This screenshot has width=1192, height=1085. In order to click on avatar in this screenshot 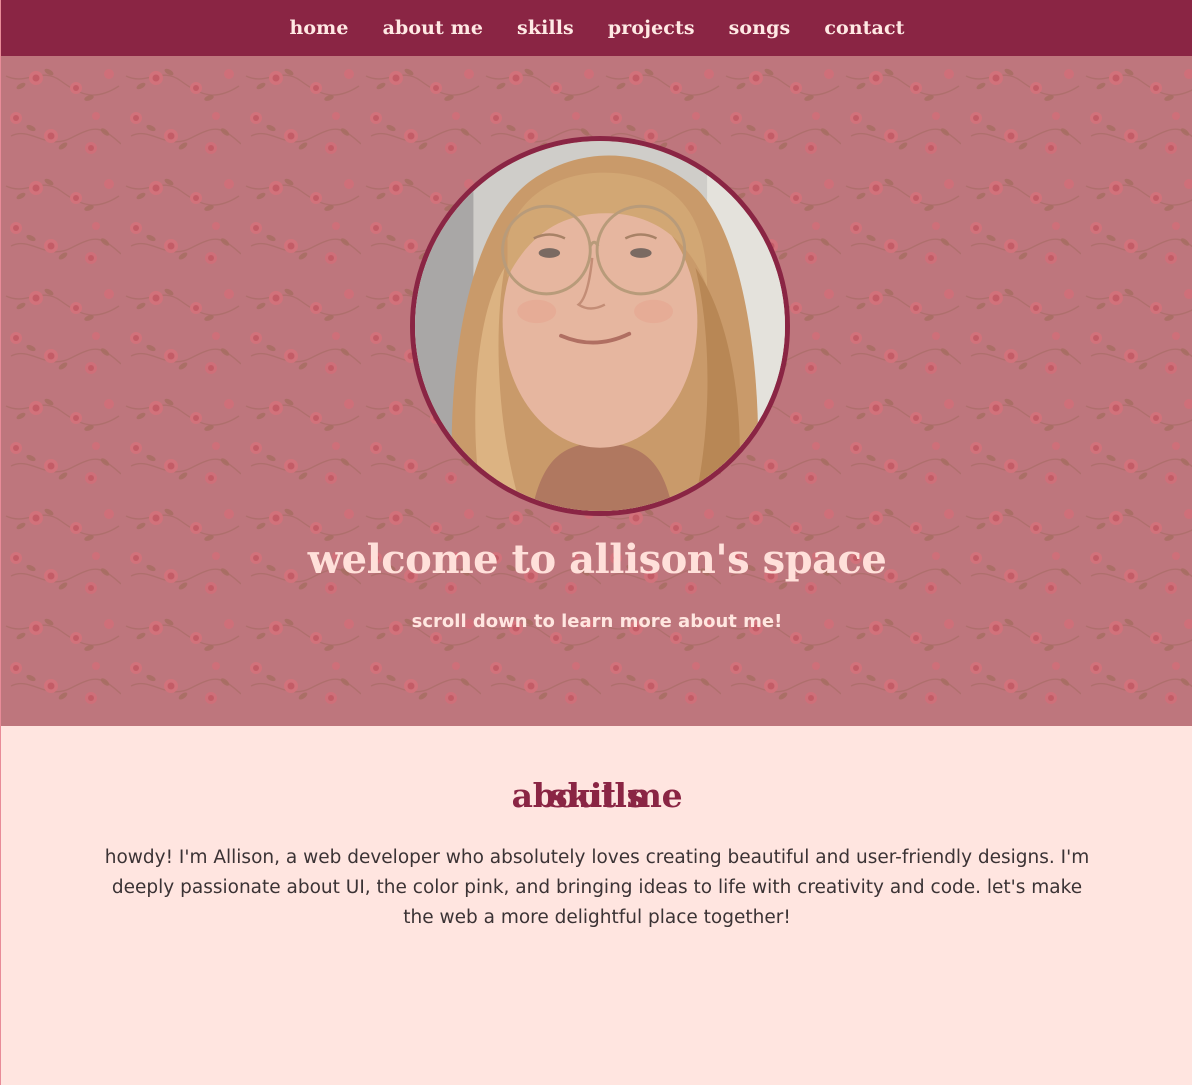, I will do `click(600, 326)`.